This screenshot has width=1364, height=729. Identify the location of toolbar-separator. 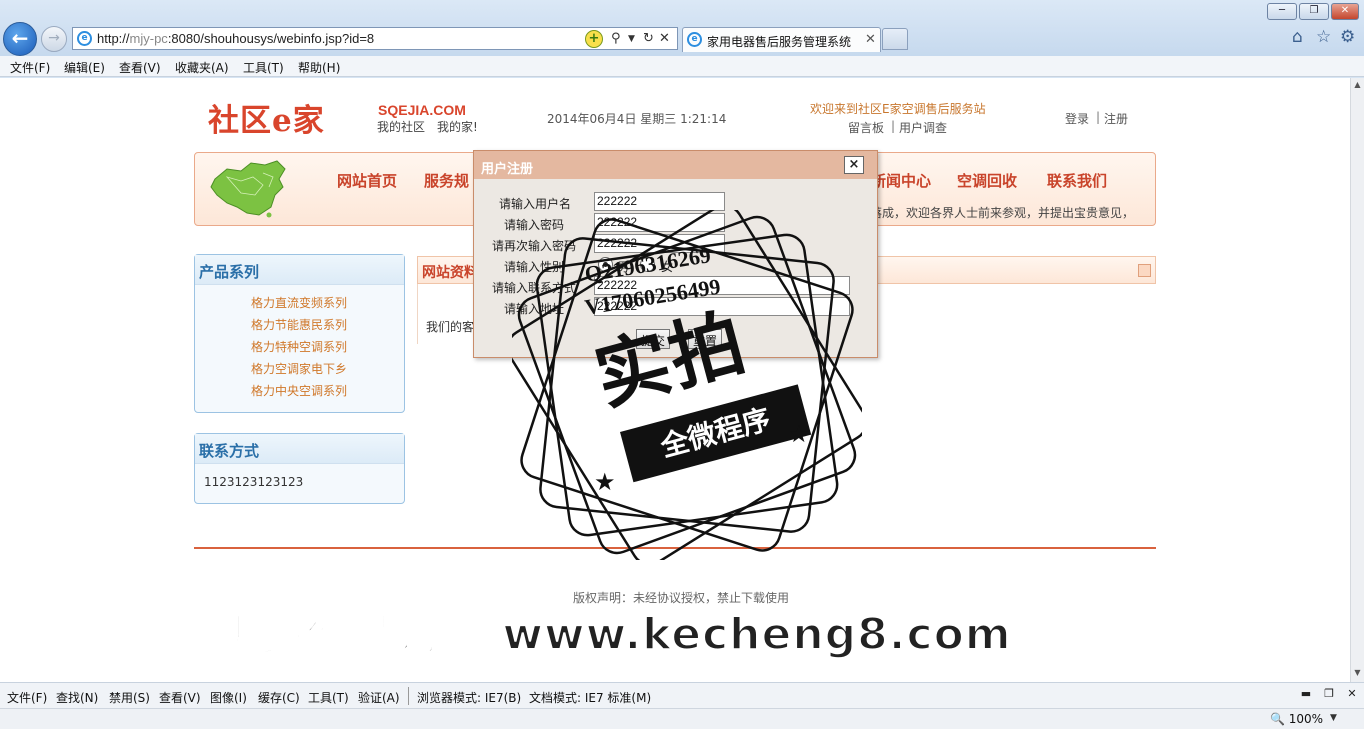
(408, 696).